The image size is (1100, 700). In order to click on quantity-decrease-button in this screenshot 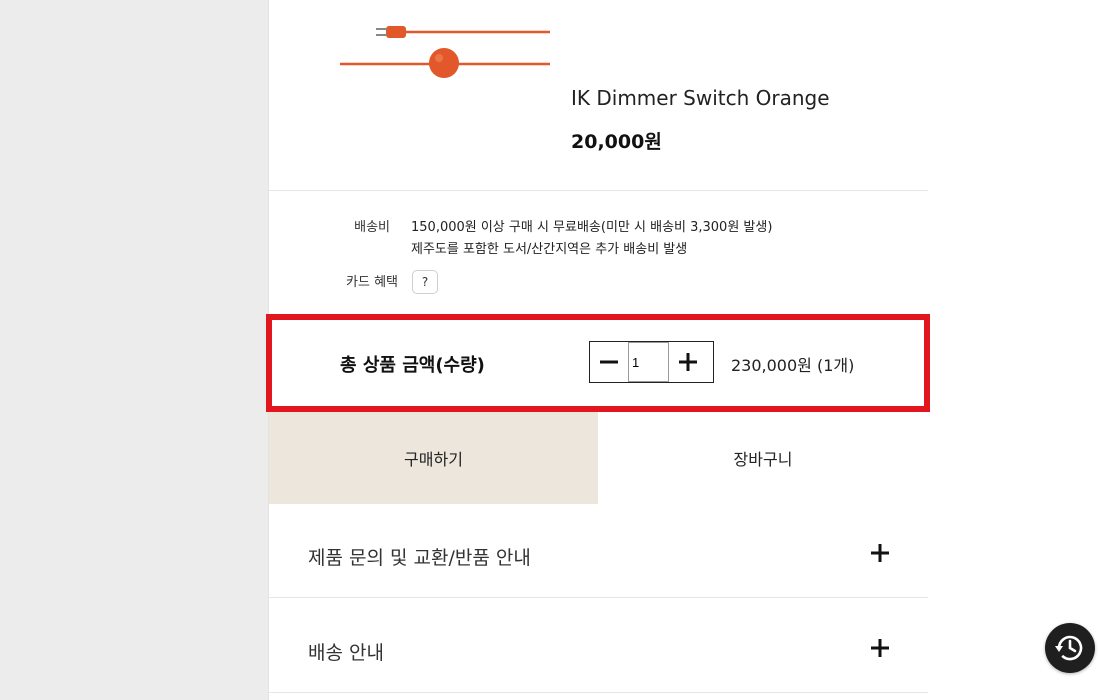, I will do `click(609, 362)`.